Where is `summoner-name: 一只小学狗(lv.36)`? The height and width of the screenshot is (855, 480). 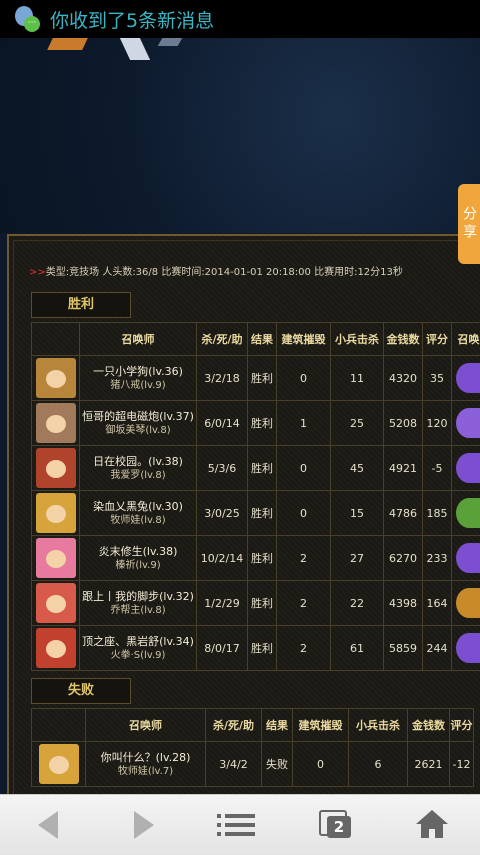 summoner-name: 一只小学狗(lv.36) is located at coordinates (138, 372).